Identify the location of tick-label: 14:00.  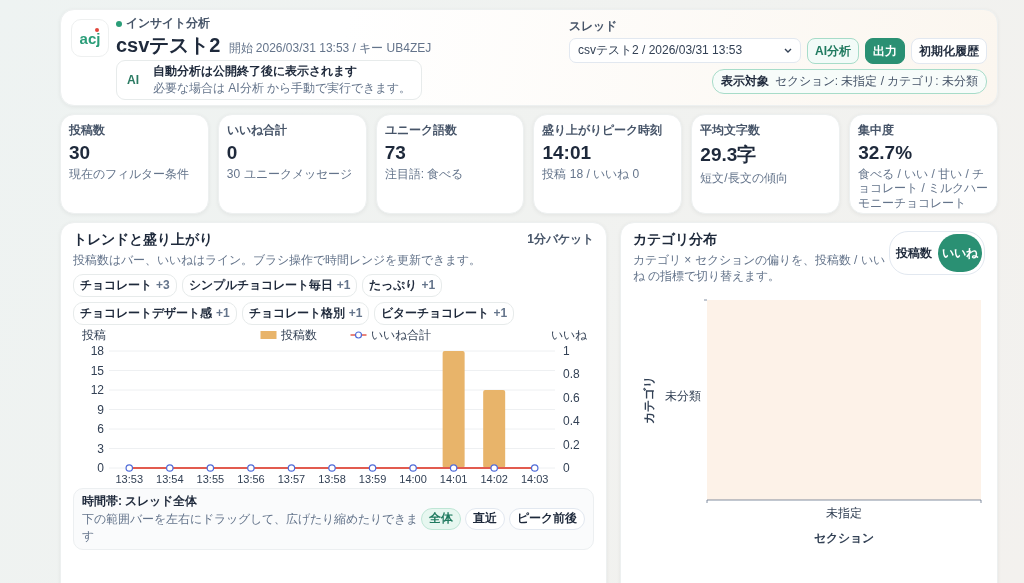
(413, 478).